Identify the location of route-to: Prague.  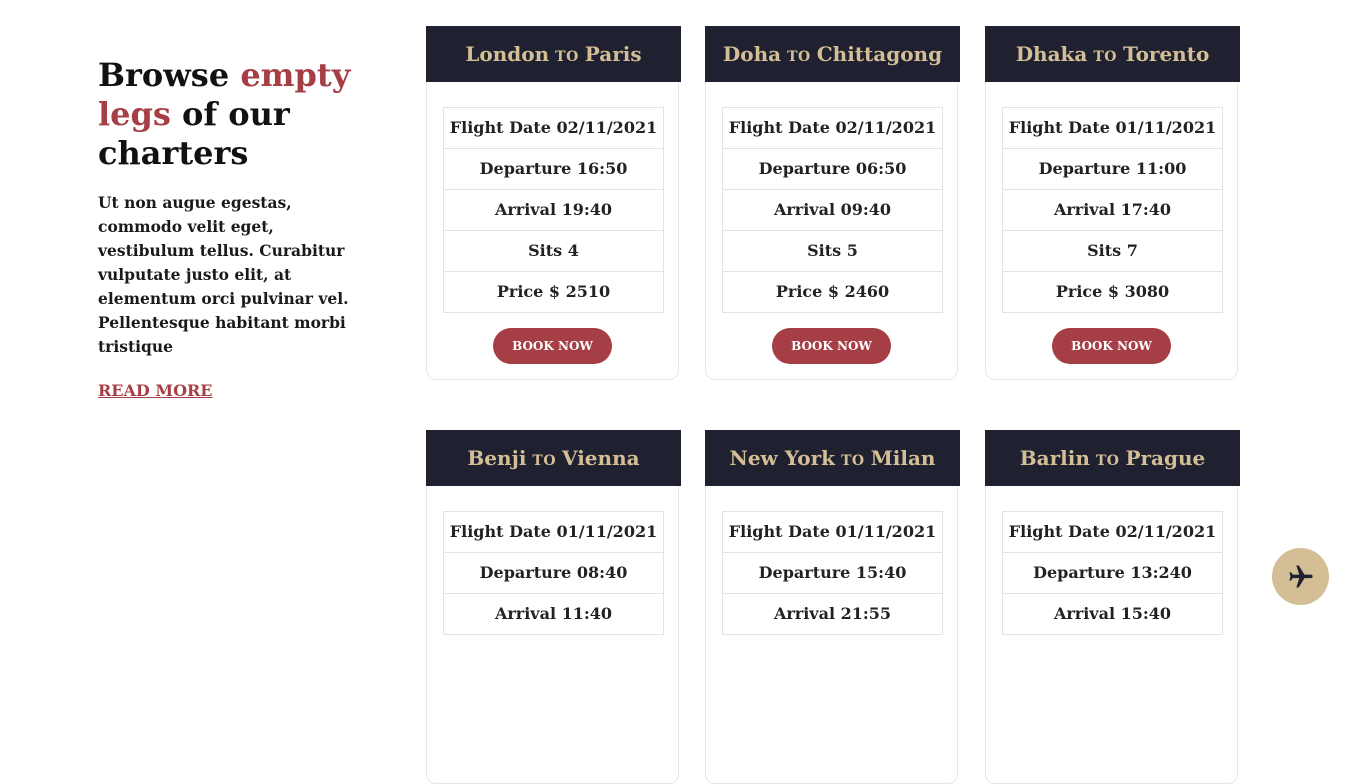
(1165, 458).